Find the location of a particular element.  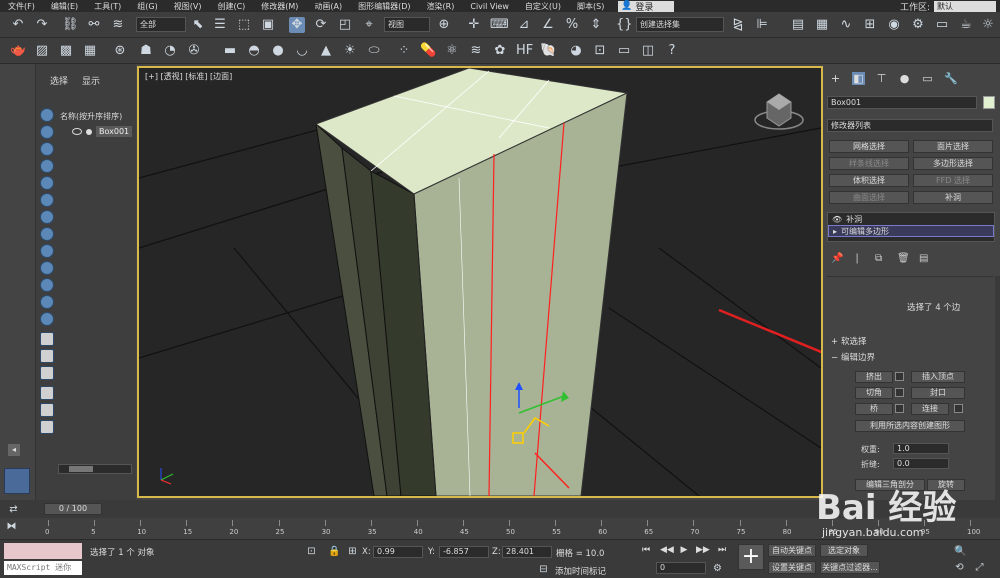

cylinder-icon: ⬭ is located at coordinates (374, 51).